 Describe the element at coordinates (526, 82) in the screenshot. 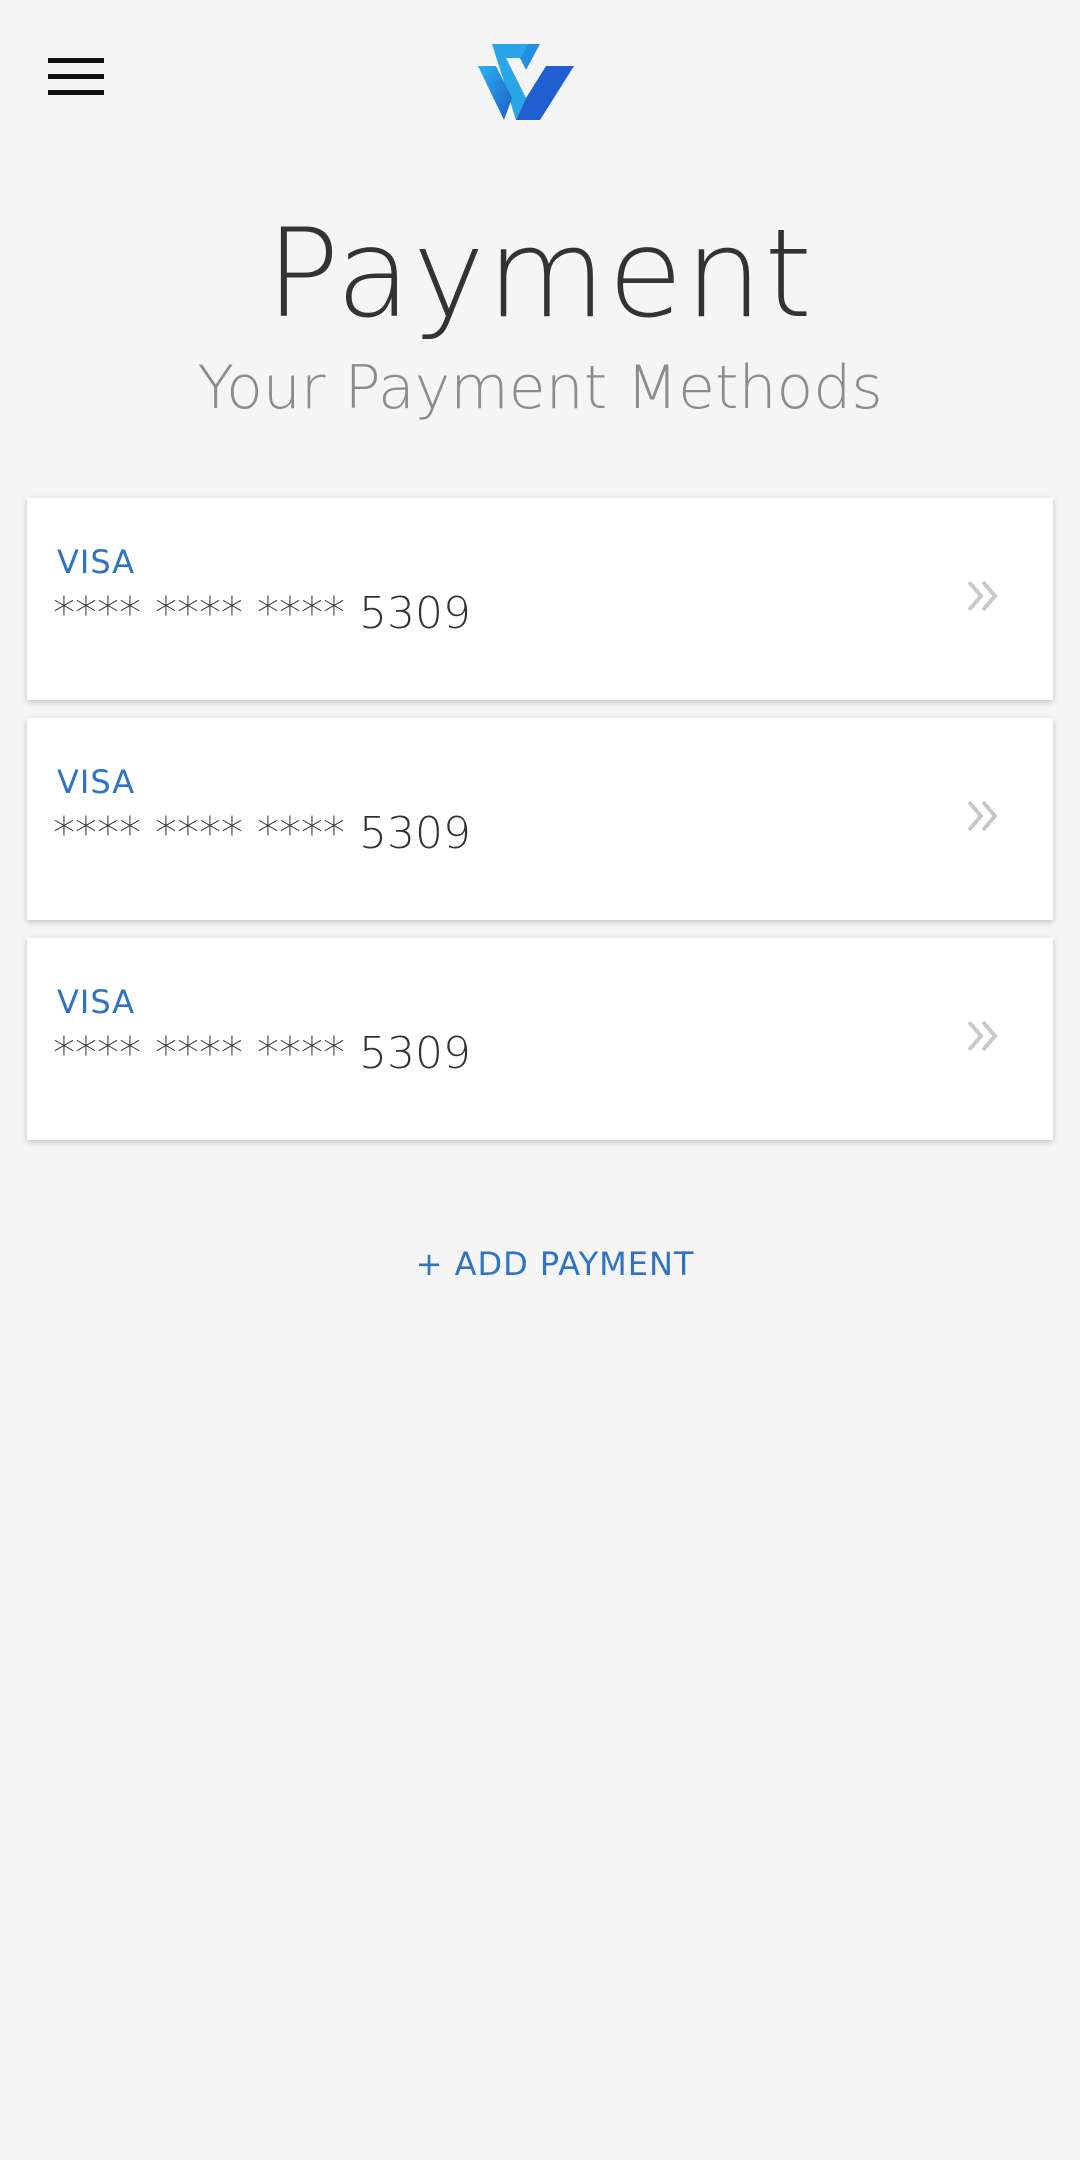

I see `brand-logo-icon` at that location.